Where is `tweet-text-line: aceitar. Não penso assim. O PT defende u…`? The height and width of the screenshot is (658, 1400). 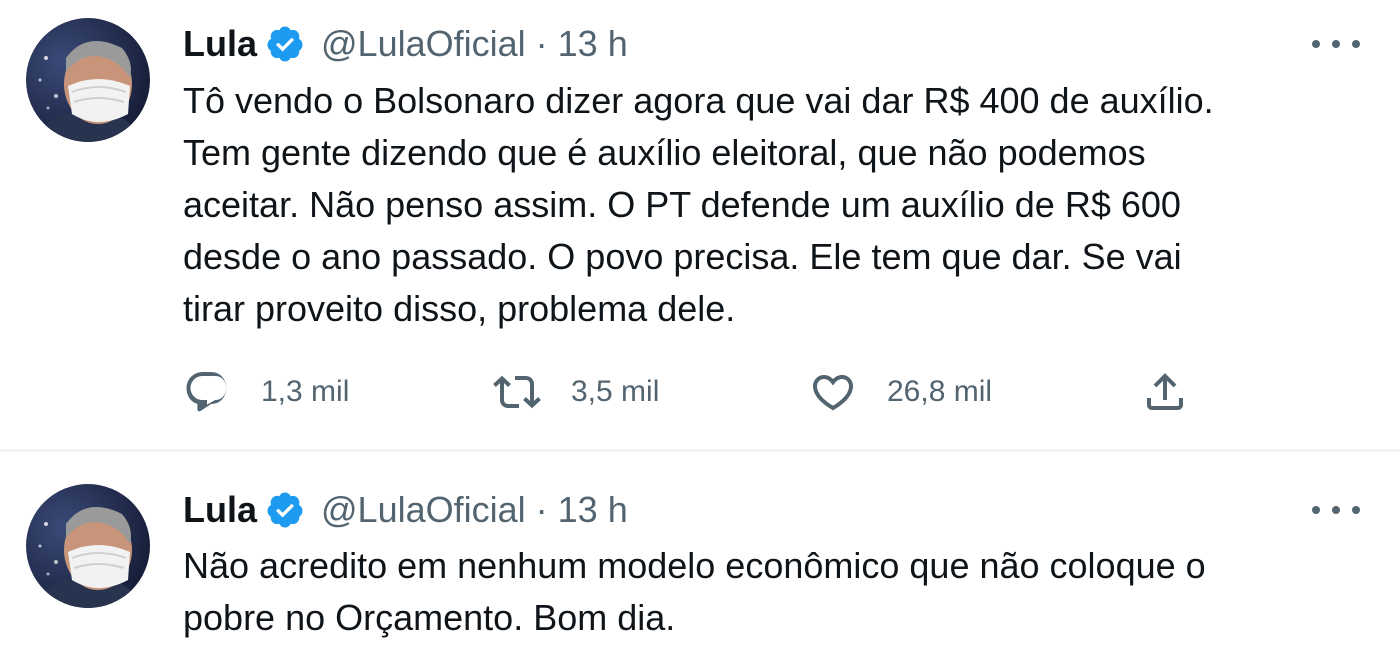
tweet-text-line: aceitar. Não penso assim. O PT defende u… is located at coordinates (682, 204).